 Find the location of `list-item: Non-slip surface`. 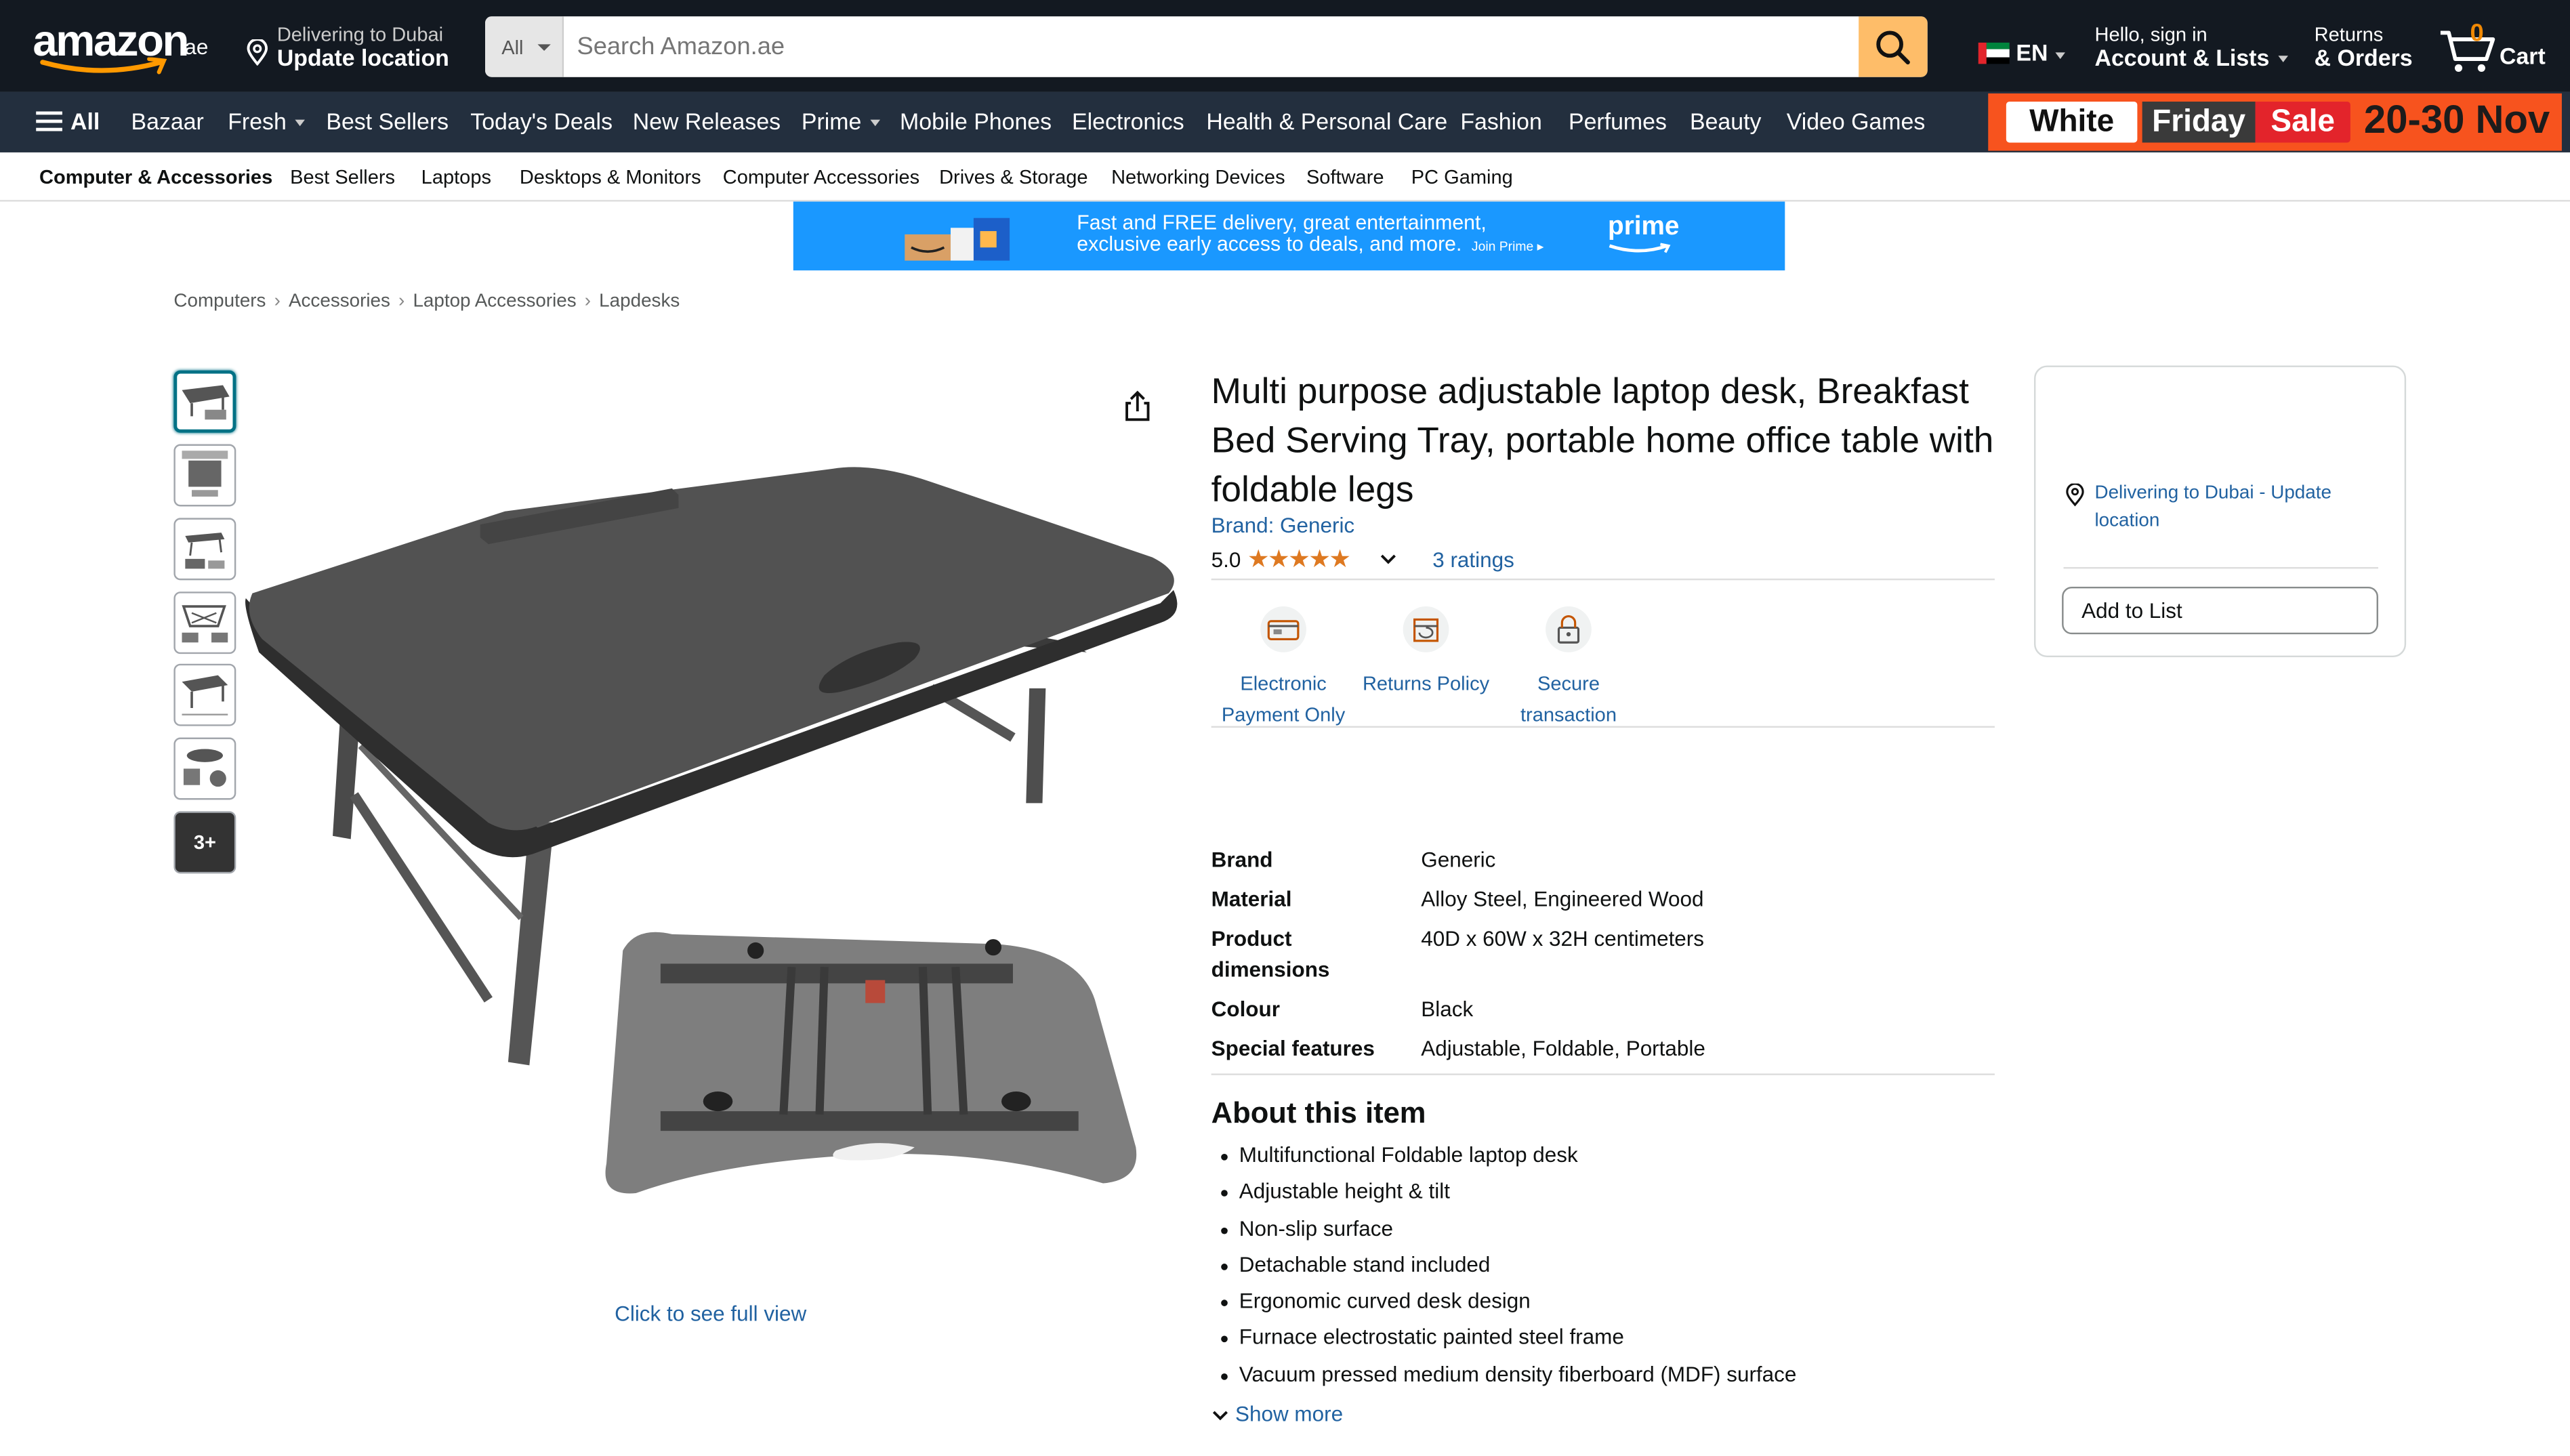

list-item: Non-slip surface is located at coordinates (1504, 1232).